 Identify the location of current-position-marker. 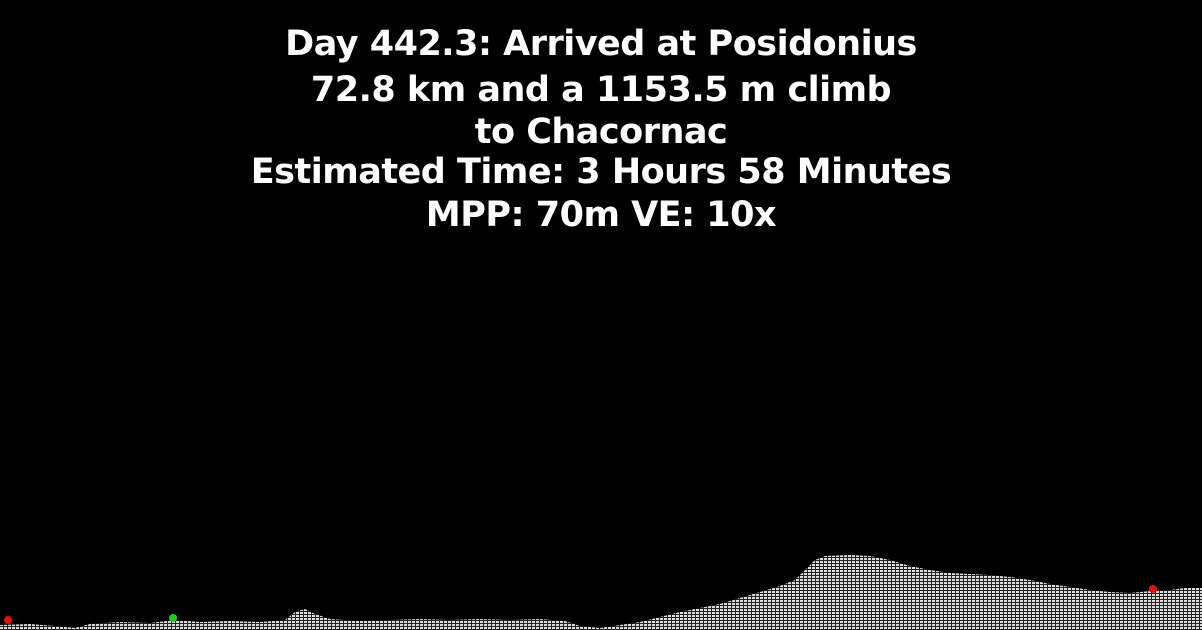
(173, 618).